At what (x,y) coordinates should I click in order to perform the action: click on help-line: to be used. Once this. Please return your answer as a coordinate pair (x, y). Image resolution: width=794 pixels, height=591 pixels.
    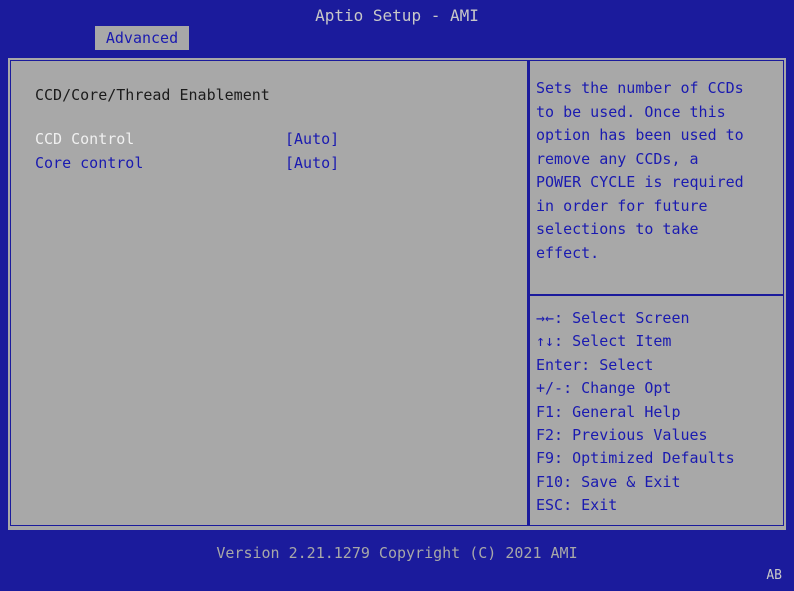
    Looking at the image, I should click on (631, 111).